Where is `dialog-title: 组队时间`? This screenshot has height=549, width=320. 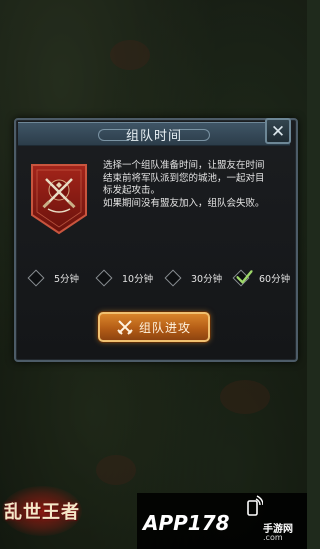
dialog-title: 组队时间 is located at coordinates (153, 136).